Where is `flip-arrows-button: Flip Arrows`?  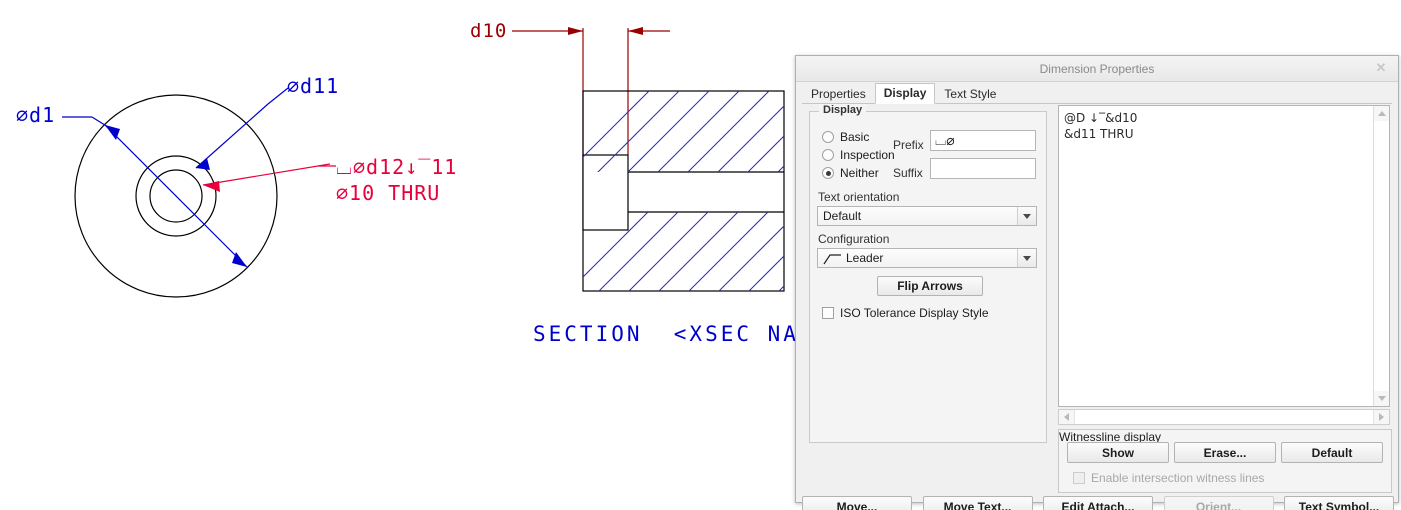 flip-arrows-button: Flip Arrows is located at coordinates (930, 286).